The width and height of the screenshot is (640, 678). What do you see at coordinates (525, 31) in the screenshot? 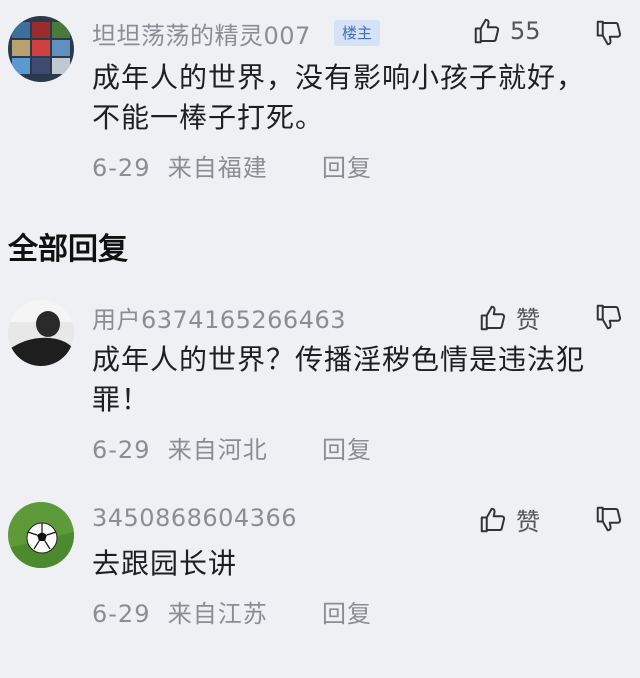
I see `like-count: 55` at bounding box center [525, 31].